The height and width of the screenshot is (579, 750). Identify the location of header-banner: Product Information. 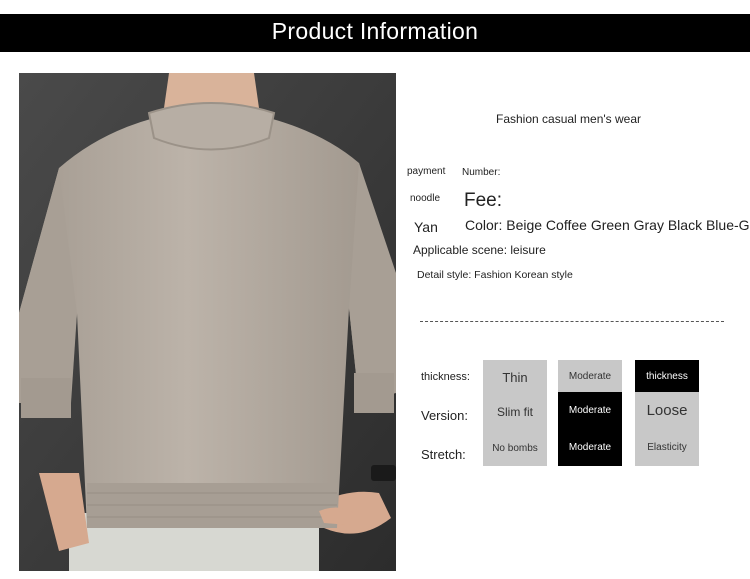
(375, 33).